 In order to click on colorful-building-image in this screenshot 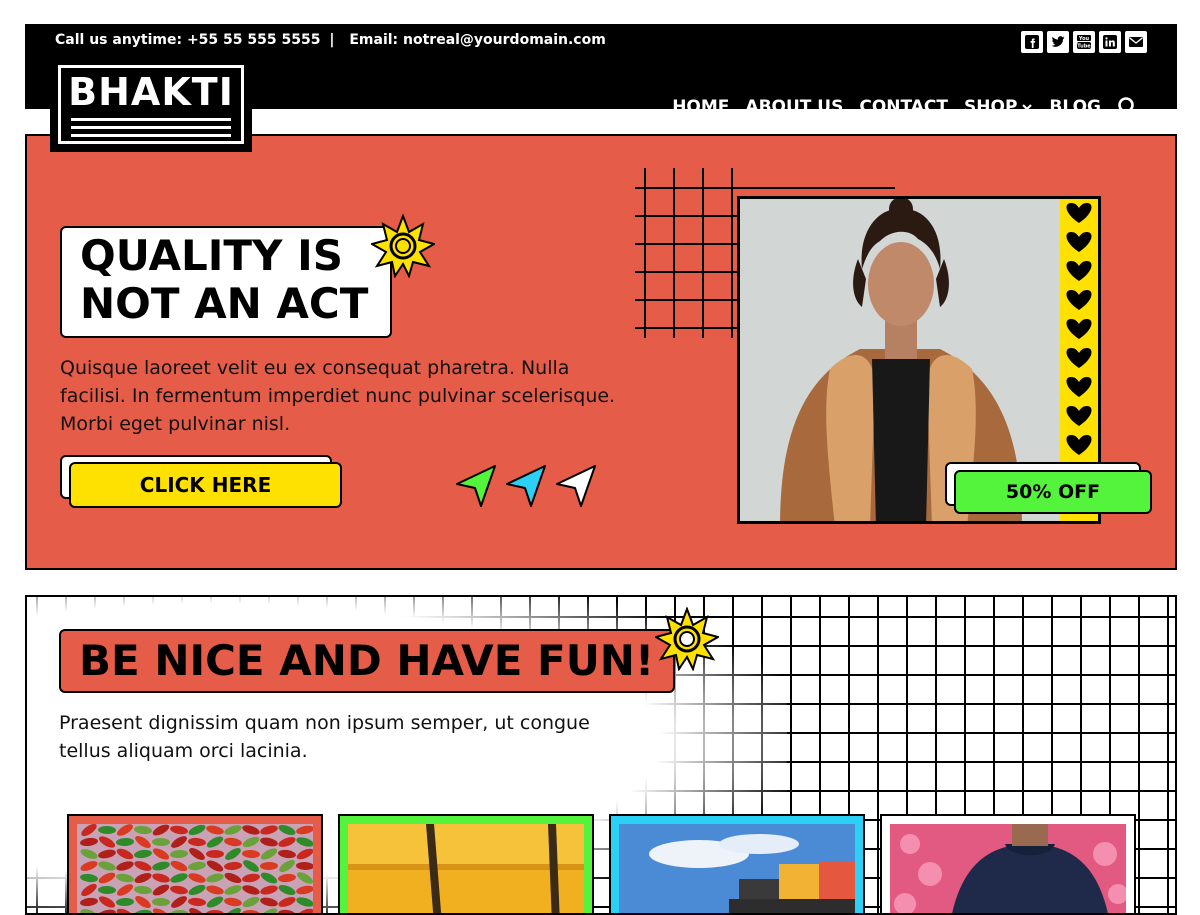, I will do `click(737, 868)`.